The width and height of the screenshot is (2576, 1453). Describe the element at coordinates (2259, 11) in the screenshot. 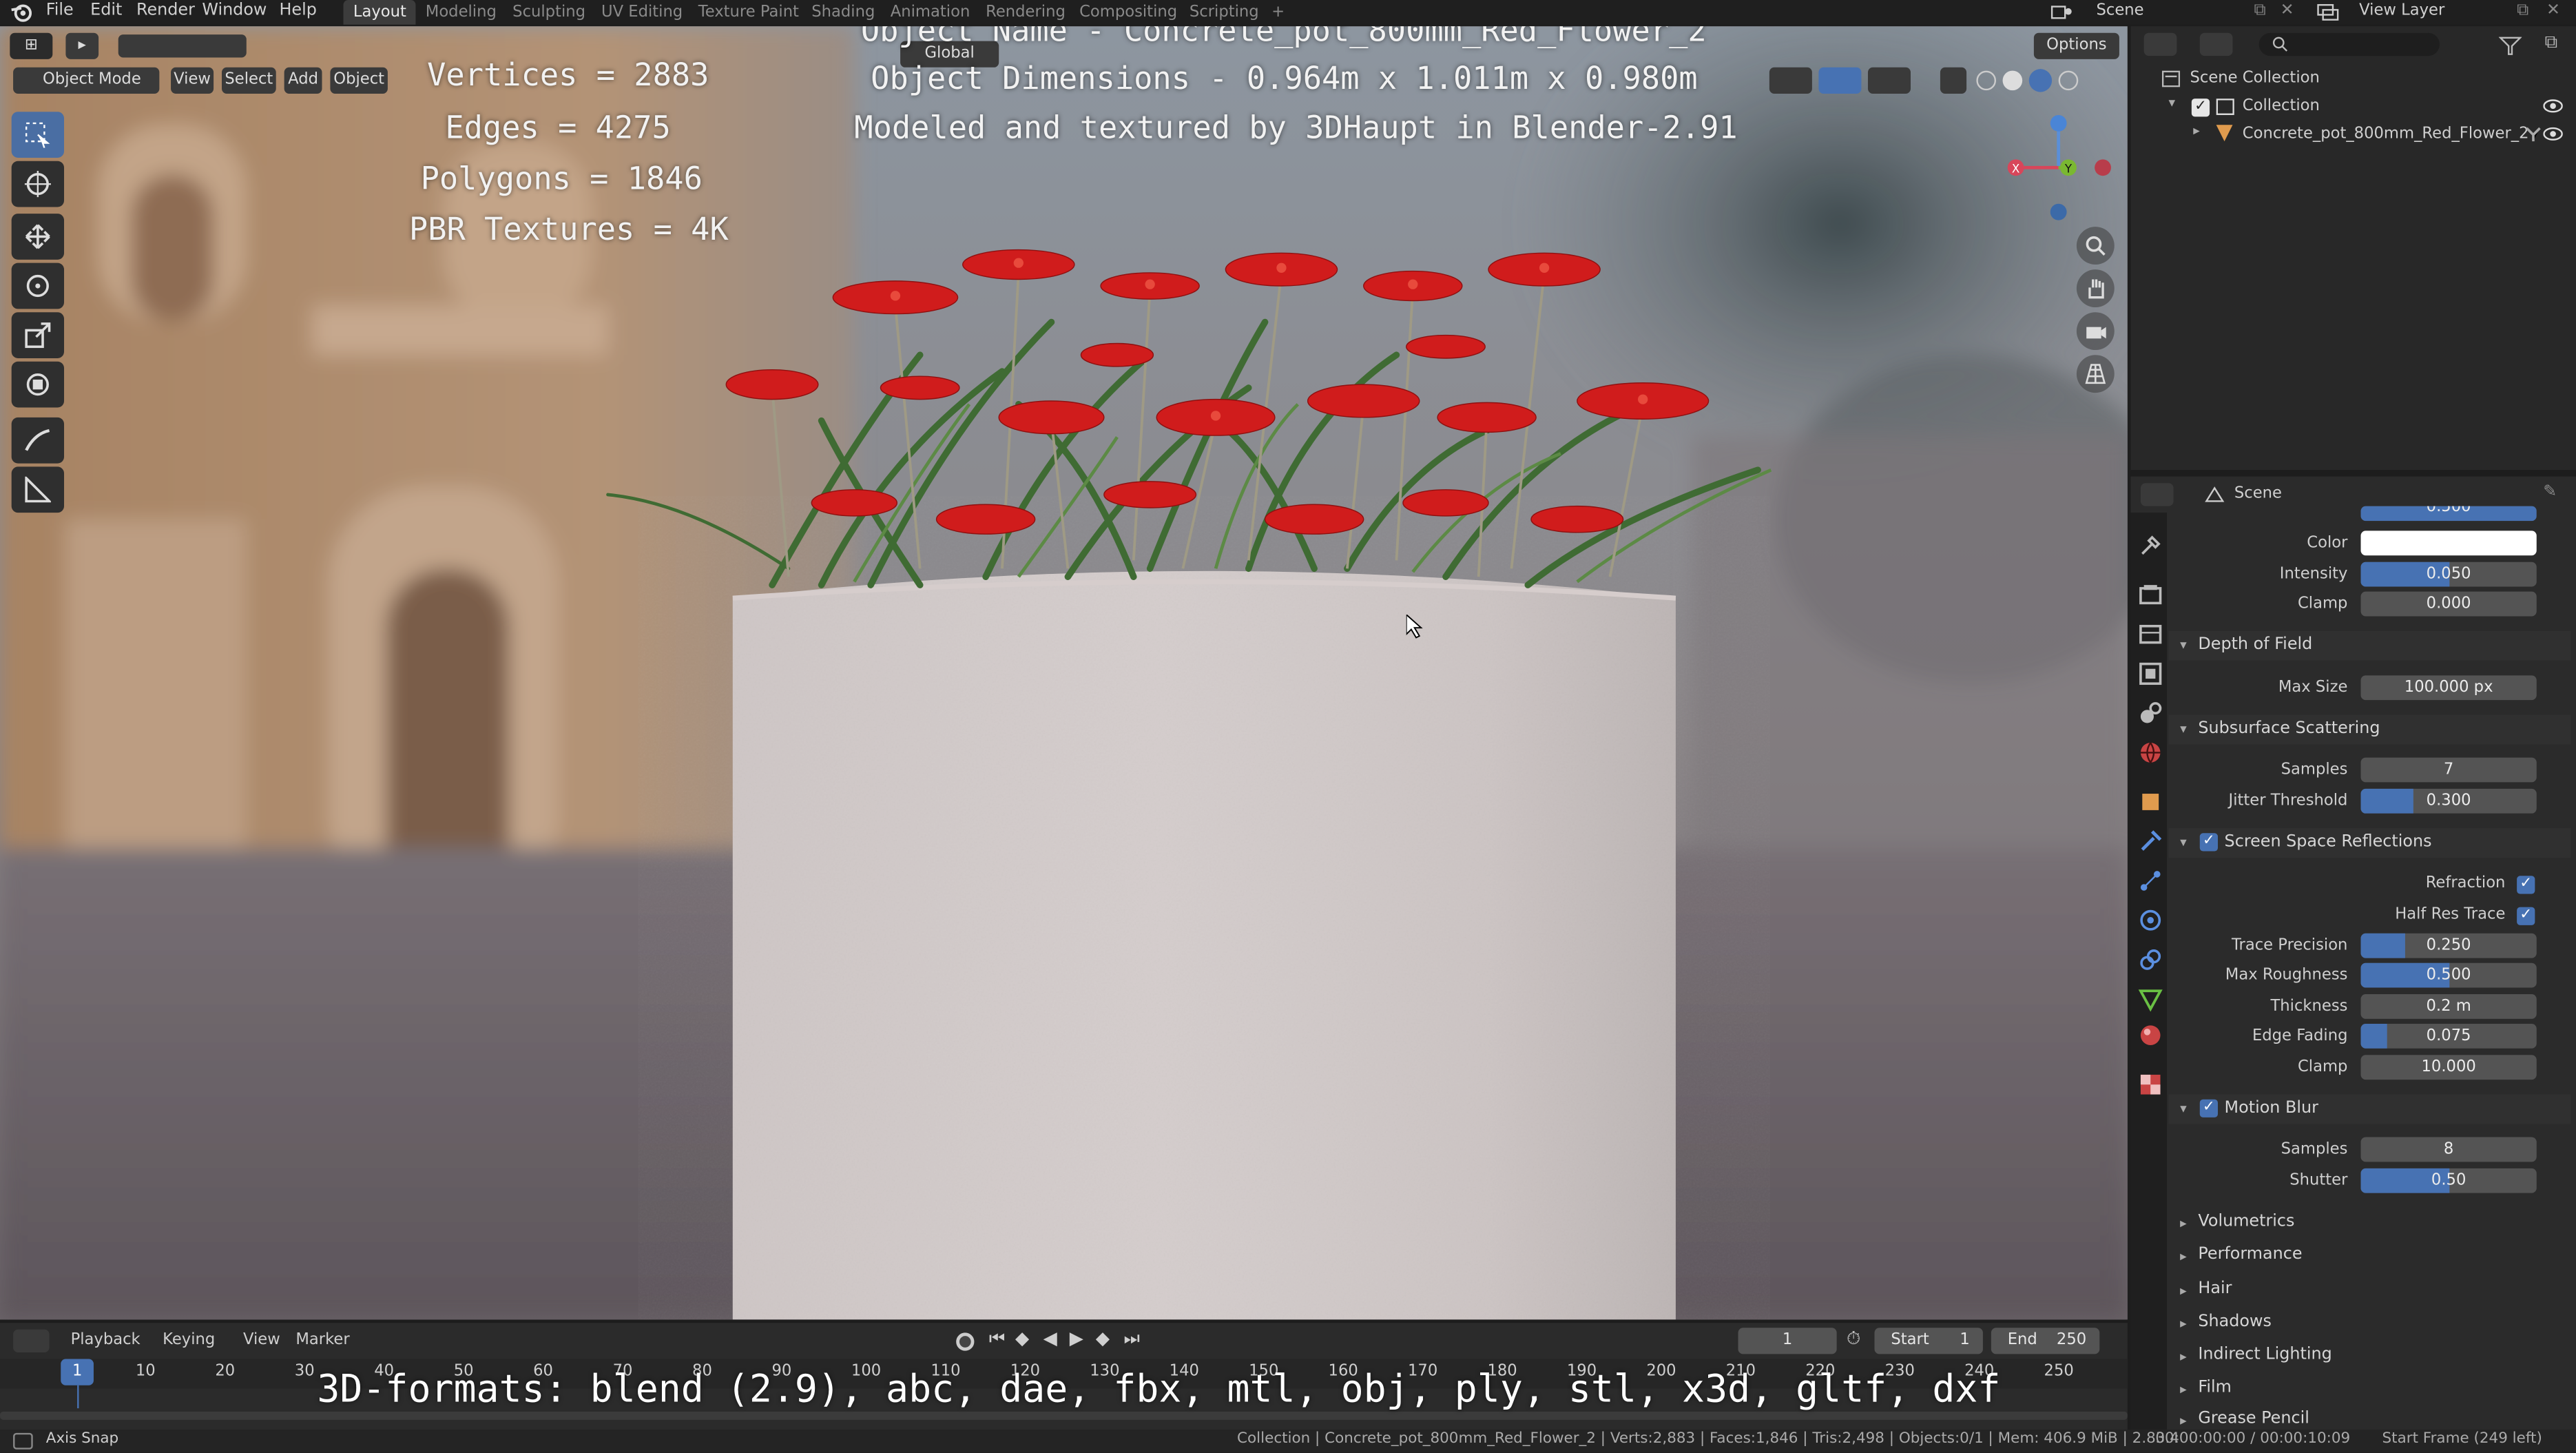

I see `new-scene-icon: ⧉` at that location.